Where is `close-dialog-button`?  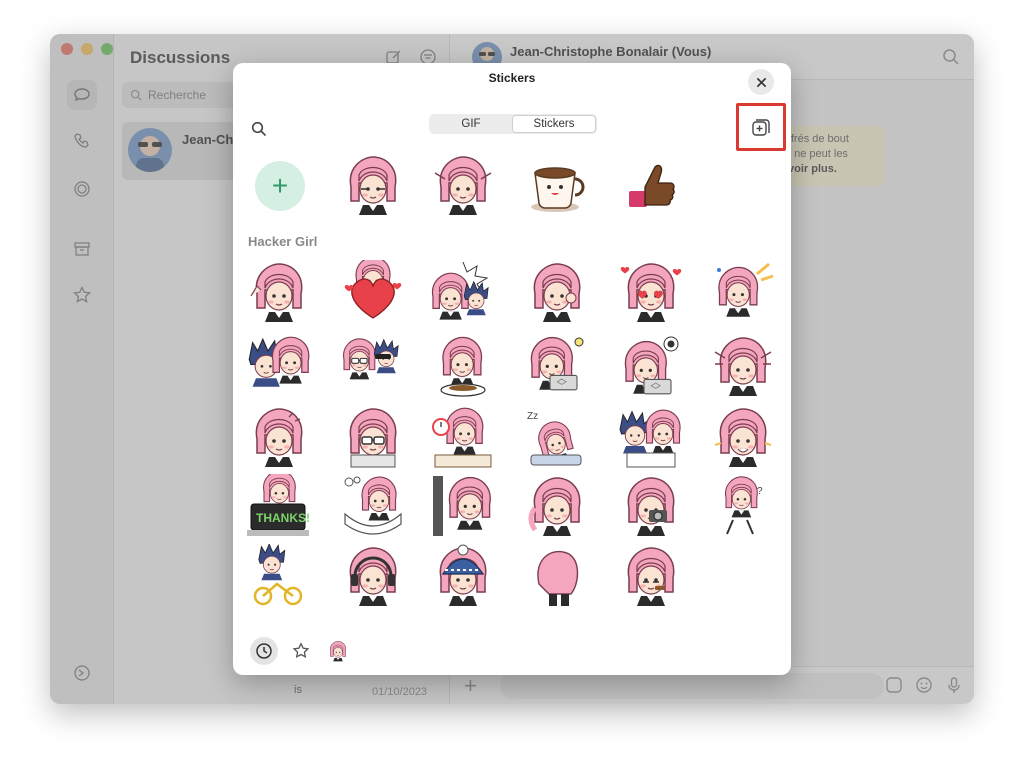 close-dialog-button is located at coordinates (761, 82).